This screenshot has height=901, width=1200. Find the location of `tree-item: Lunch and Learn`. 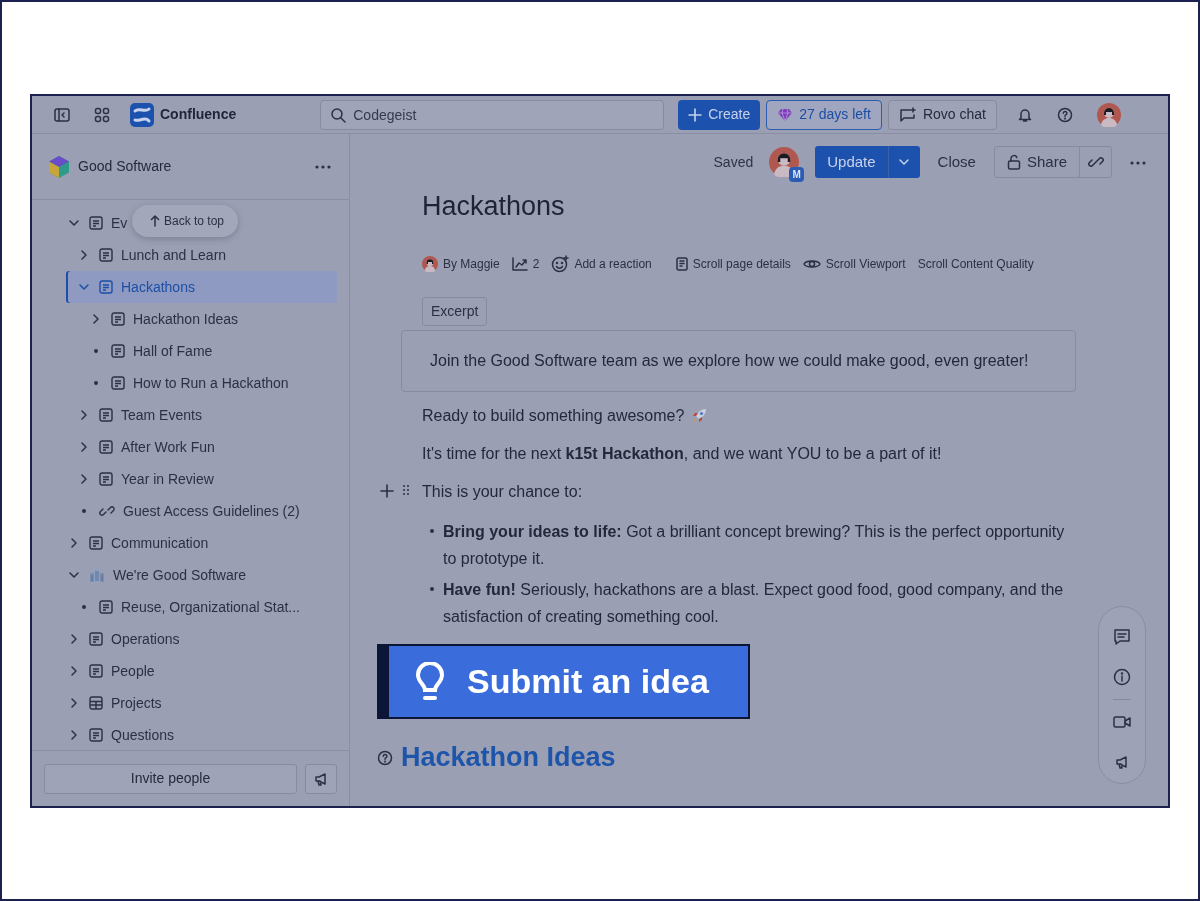

tree-item: Lunch and Learn is located at coordinates (148, 255).